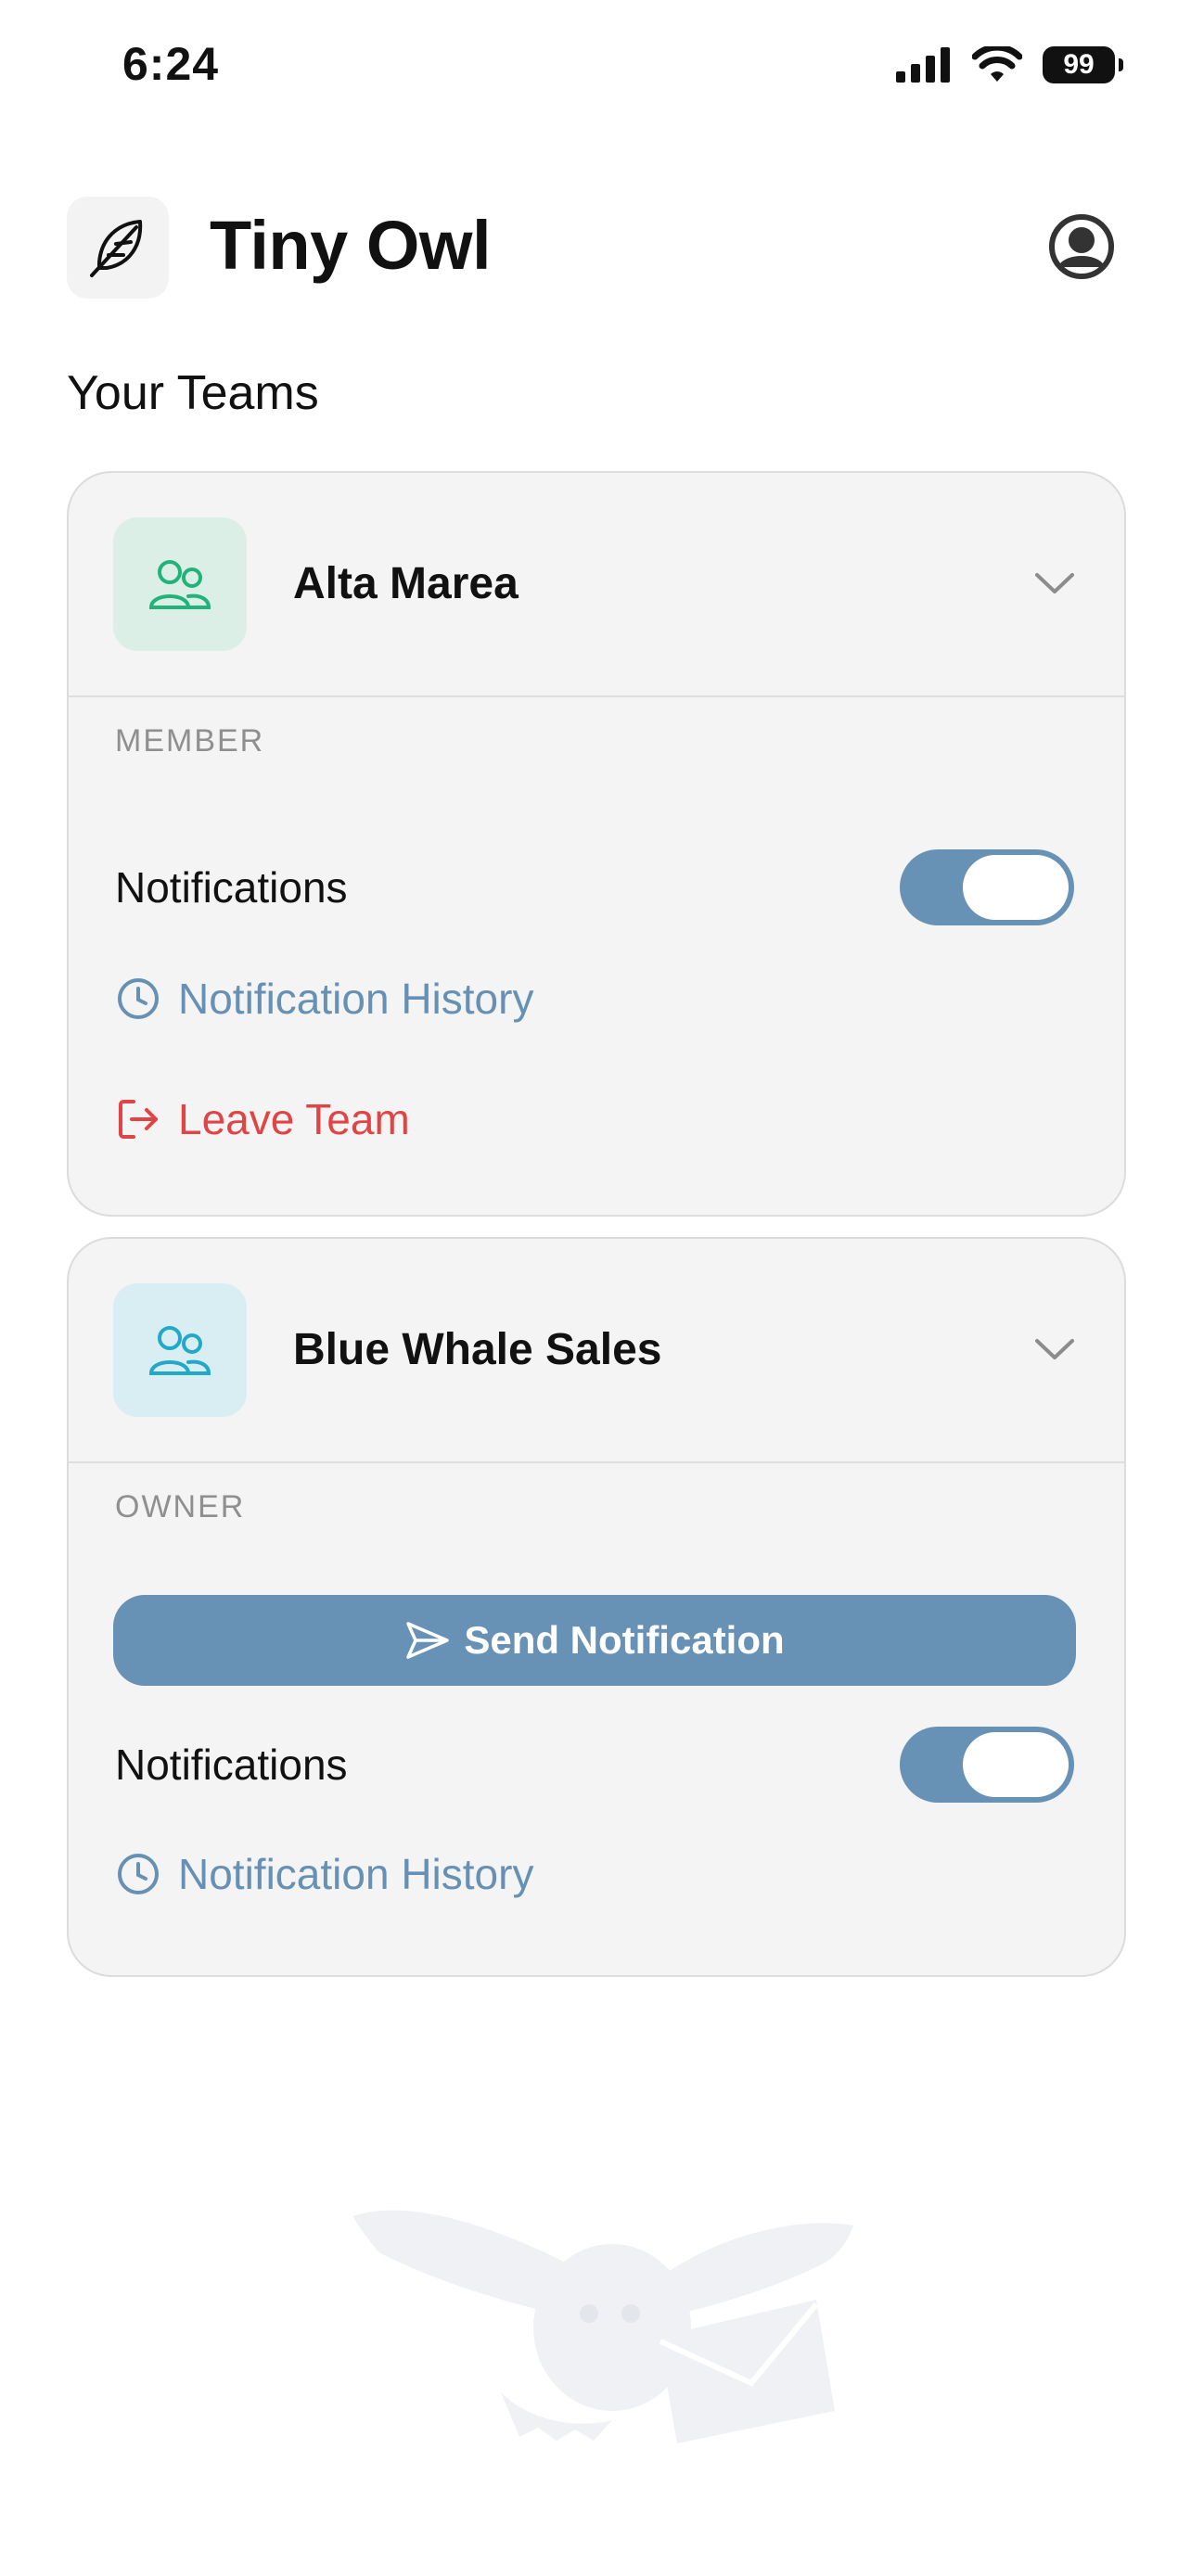  What do you see at coordinates (171, 64) in the screenshot?
I see `status-time: 6:24` at bounding box center [171, 64].